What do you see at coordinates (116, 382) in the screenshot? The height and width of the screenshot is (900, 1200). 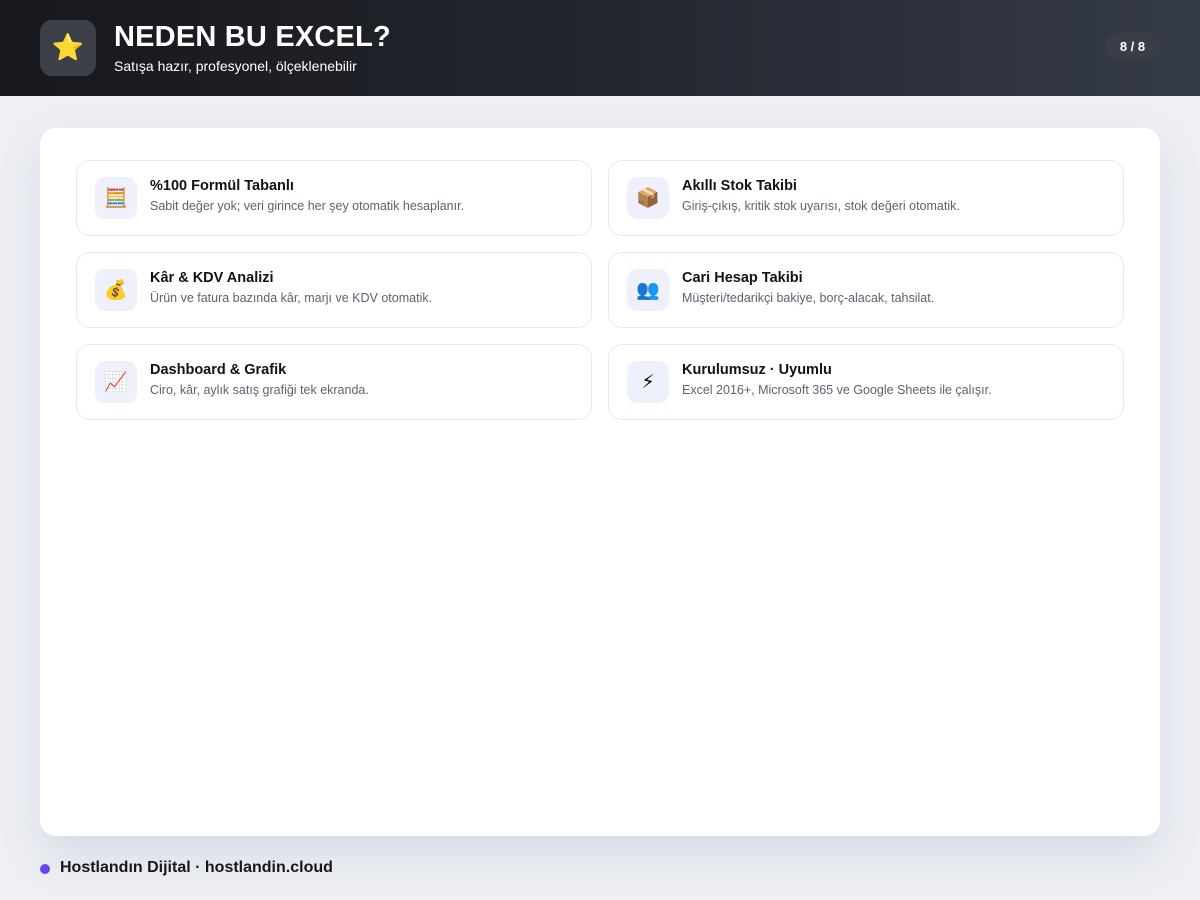 I see `chart-increasing-icon: 📈` at bounding box center [116, 382].